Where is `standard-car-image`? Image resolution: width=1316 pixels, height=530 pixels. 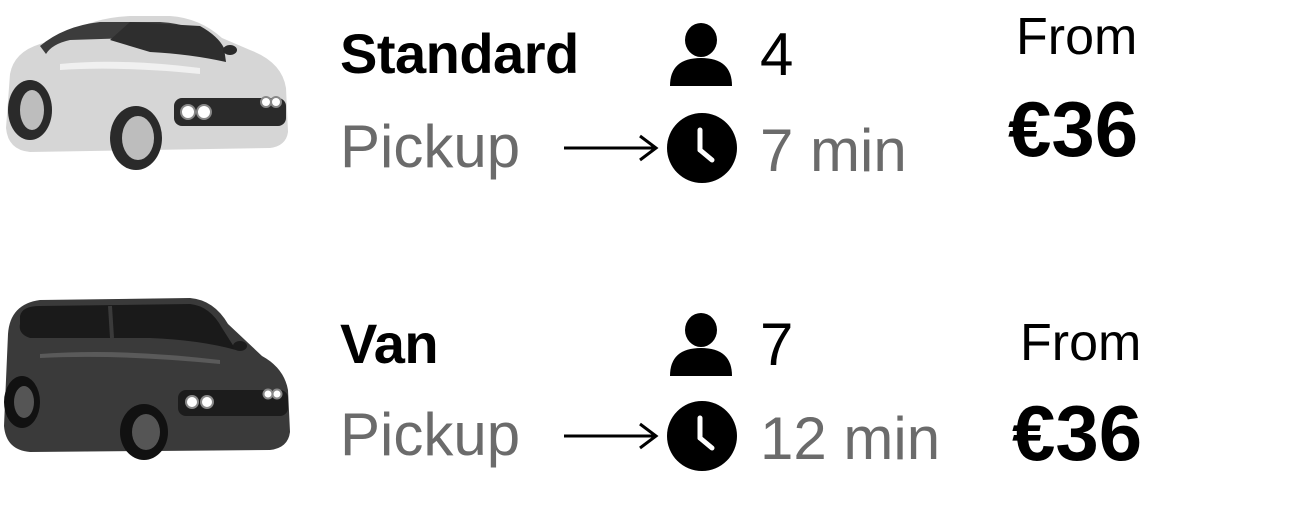
standard-car-image is located at coordinates (146, 89).